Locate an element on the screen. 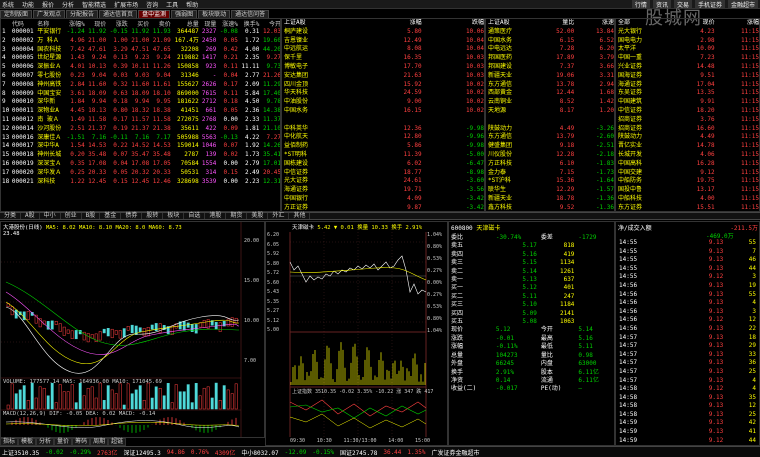 This screenshot has width=760, height=457. quote-header-2: 涨幅% is located at coordinates (75, 23).